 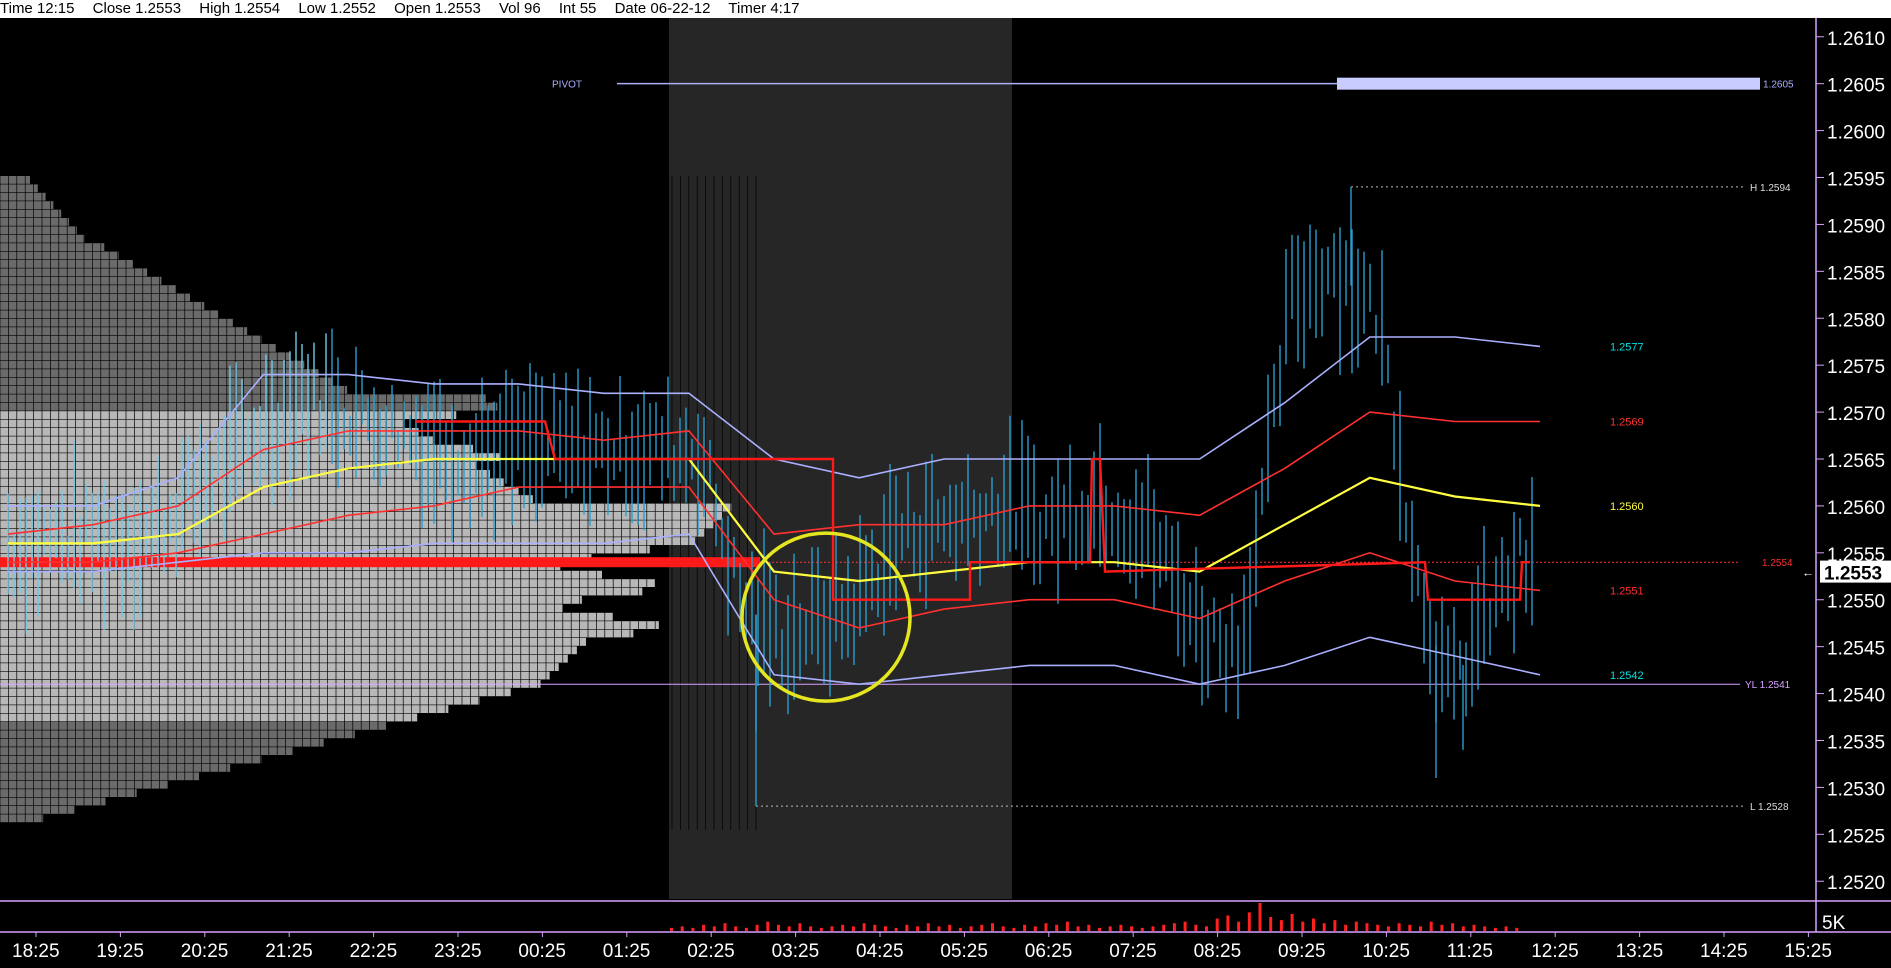 I want to click on time-tick-label: 11:25, so click(x=1470, y=951).